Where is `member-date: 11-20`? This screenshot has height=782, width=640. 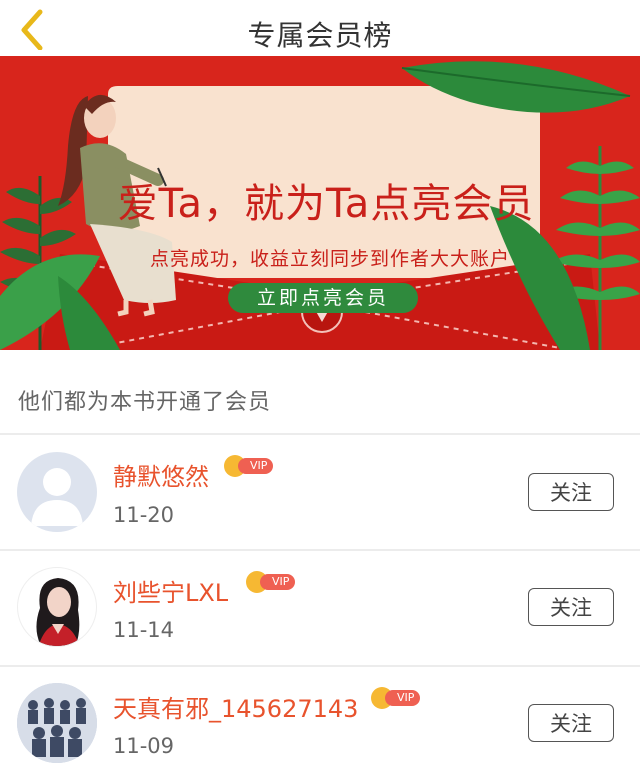 member-date: 11-20 is located at coordinates (144, 515).